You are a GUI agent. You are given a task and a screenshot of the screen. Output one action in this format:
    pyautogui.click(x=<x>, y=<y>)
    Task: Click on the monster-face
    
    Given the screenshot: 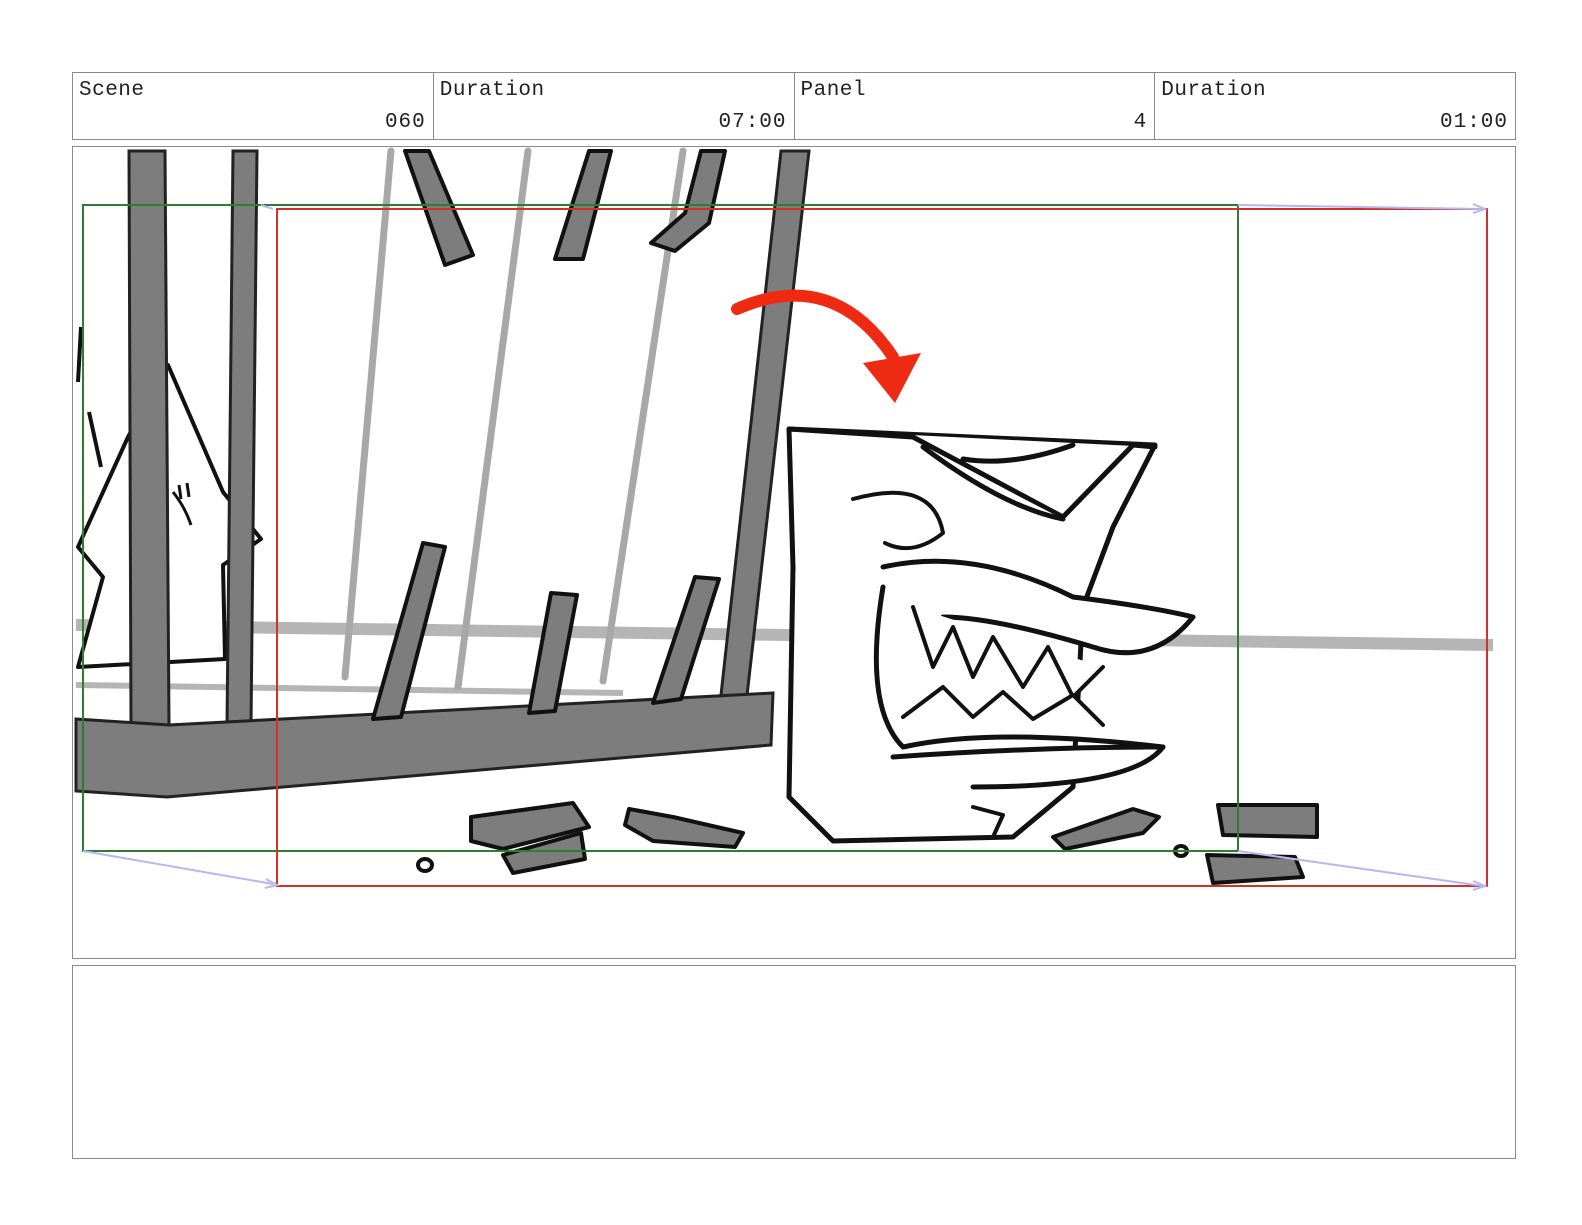 What is the action you would take?
    pyautogui.click(x=991, y=635)
    